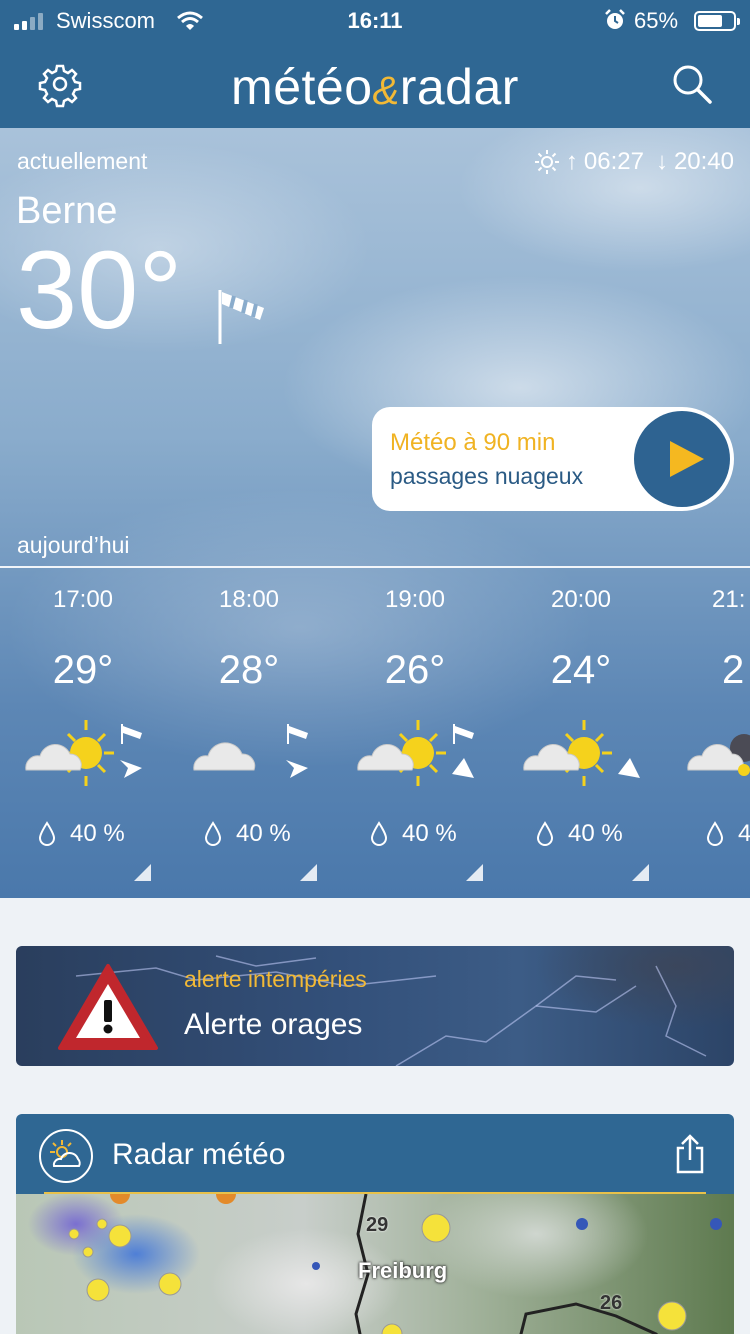 This screenshot has height=1334, width=750. I want to click on hour-temperature: 29°, so click(83, 670).